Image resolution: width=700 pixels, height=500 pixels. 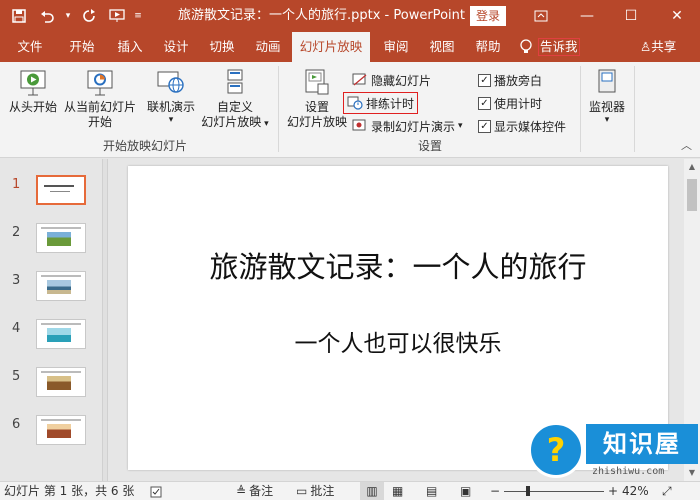 What do you see at coordinates (100, 99) in the screenshot?
I see `from-current-slide-button: 从当前幻灯片 开始` at bounding box center [100, 99].